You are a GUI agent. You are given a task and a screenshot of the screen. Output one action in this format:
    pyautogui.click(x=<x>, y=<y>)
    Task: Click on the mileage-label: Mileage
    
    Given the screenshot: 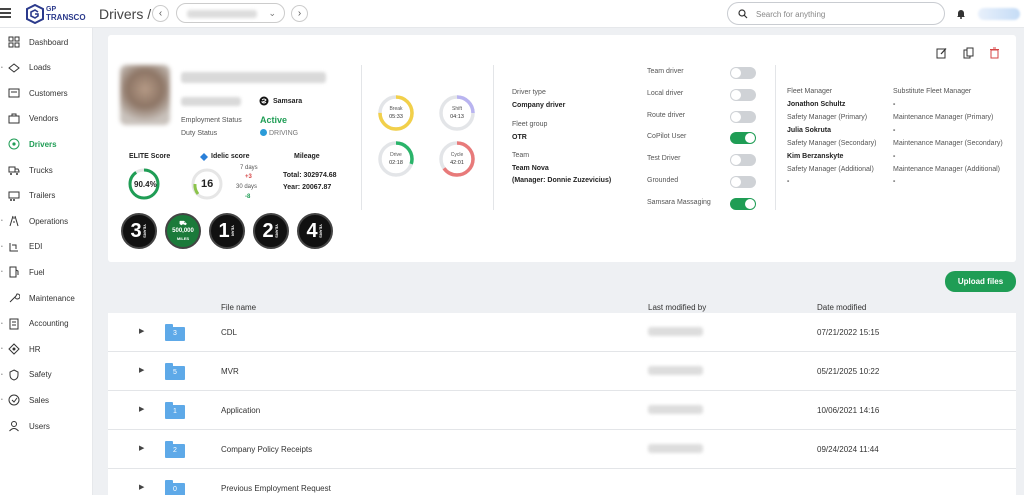 What is the action you would take?
    pyautogui.click(x=307, y=156)
    